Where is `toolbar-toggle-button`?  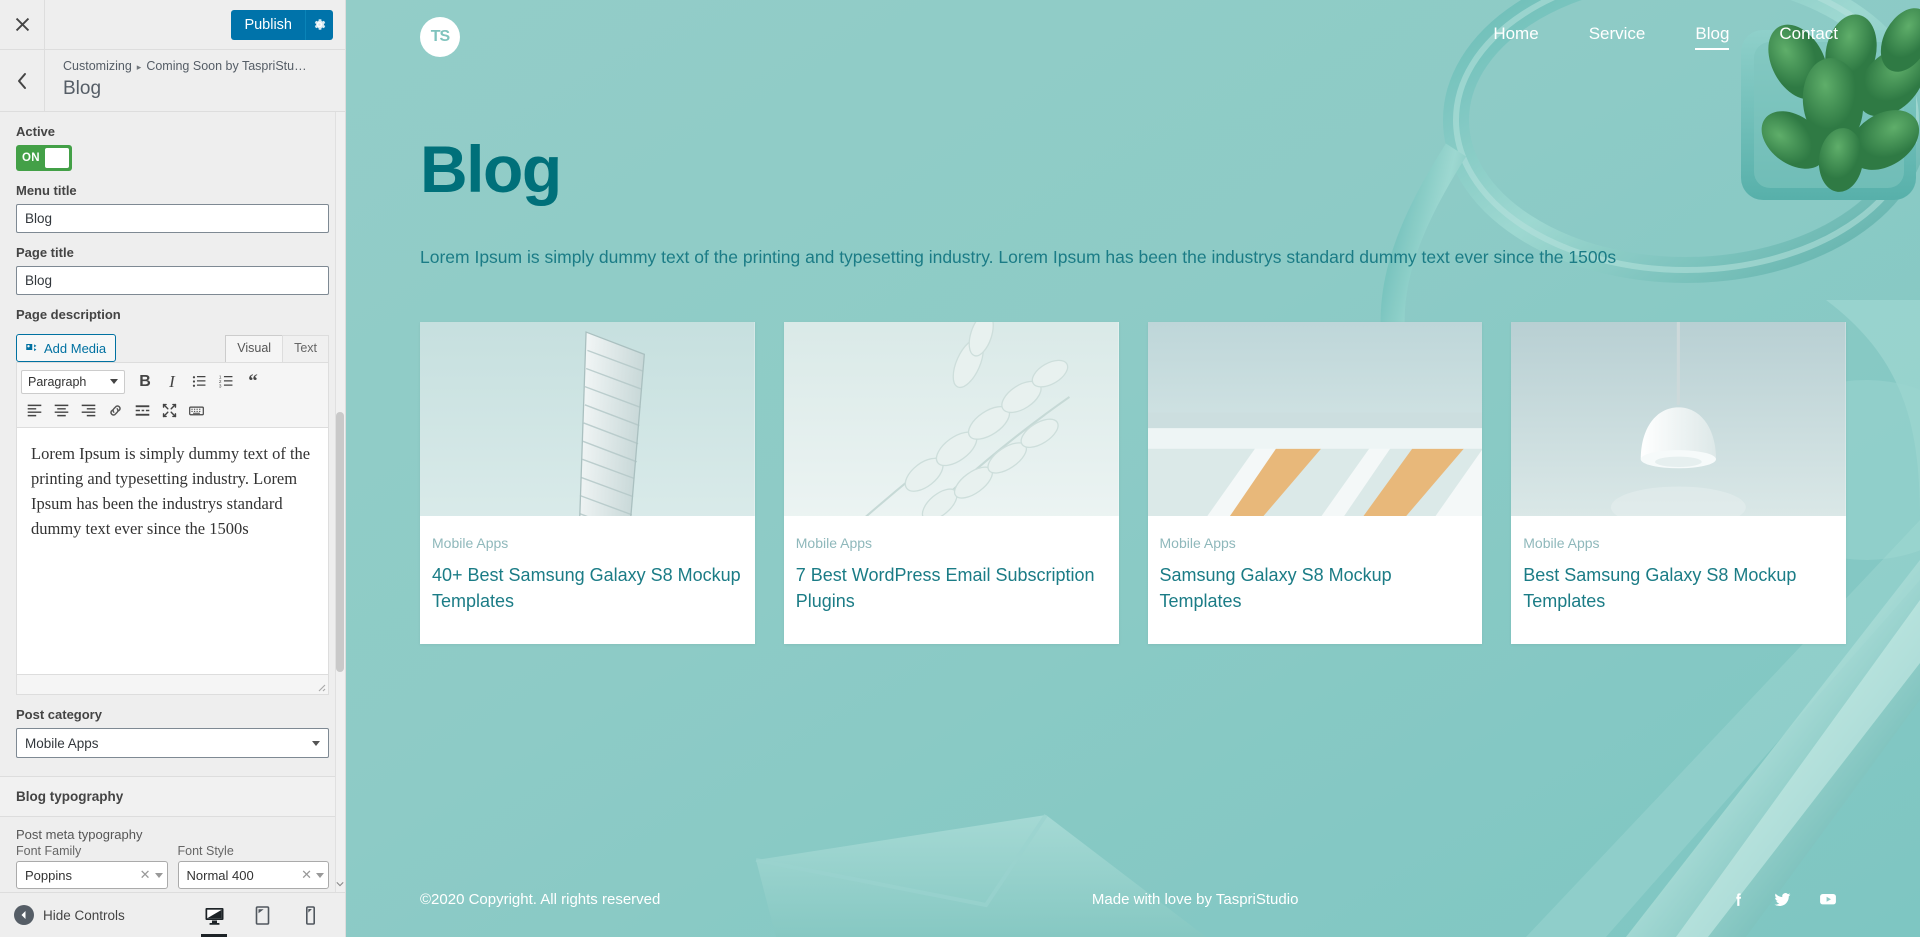
toolbar-toggle-button is located at coordinates (196, 411).